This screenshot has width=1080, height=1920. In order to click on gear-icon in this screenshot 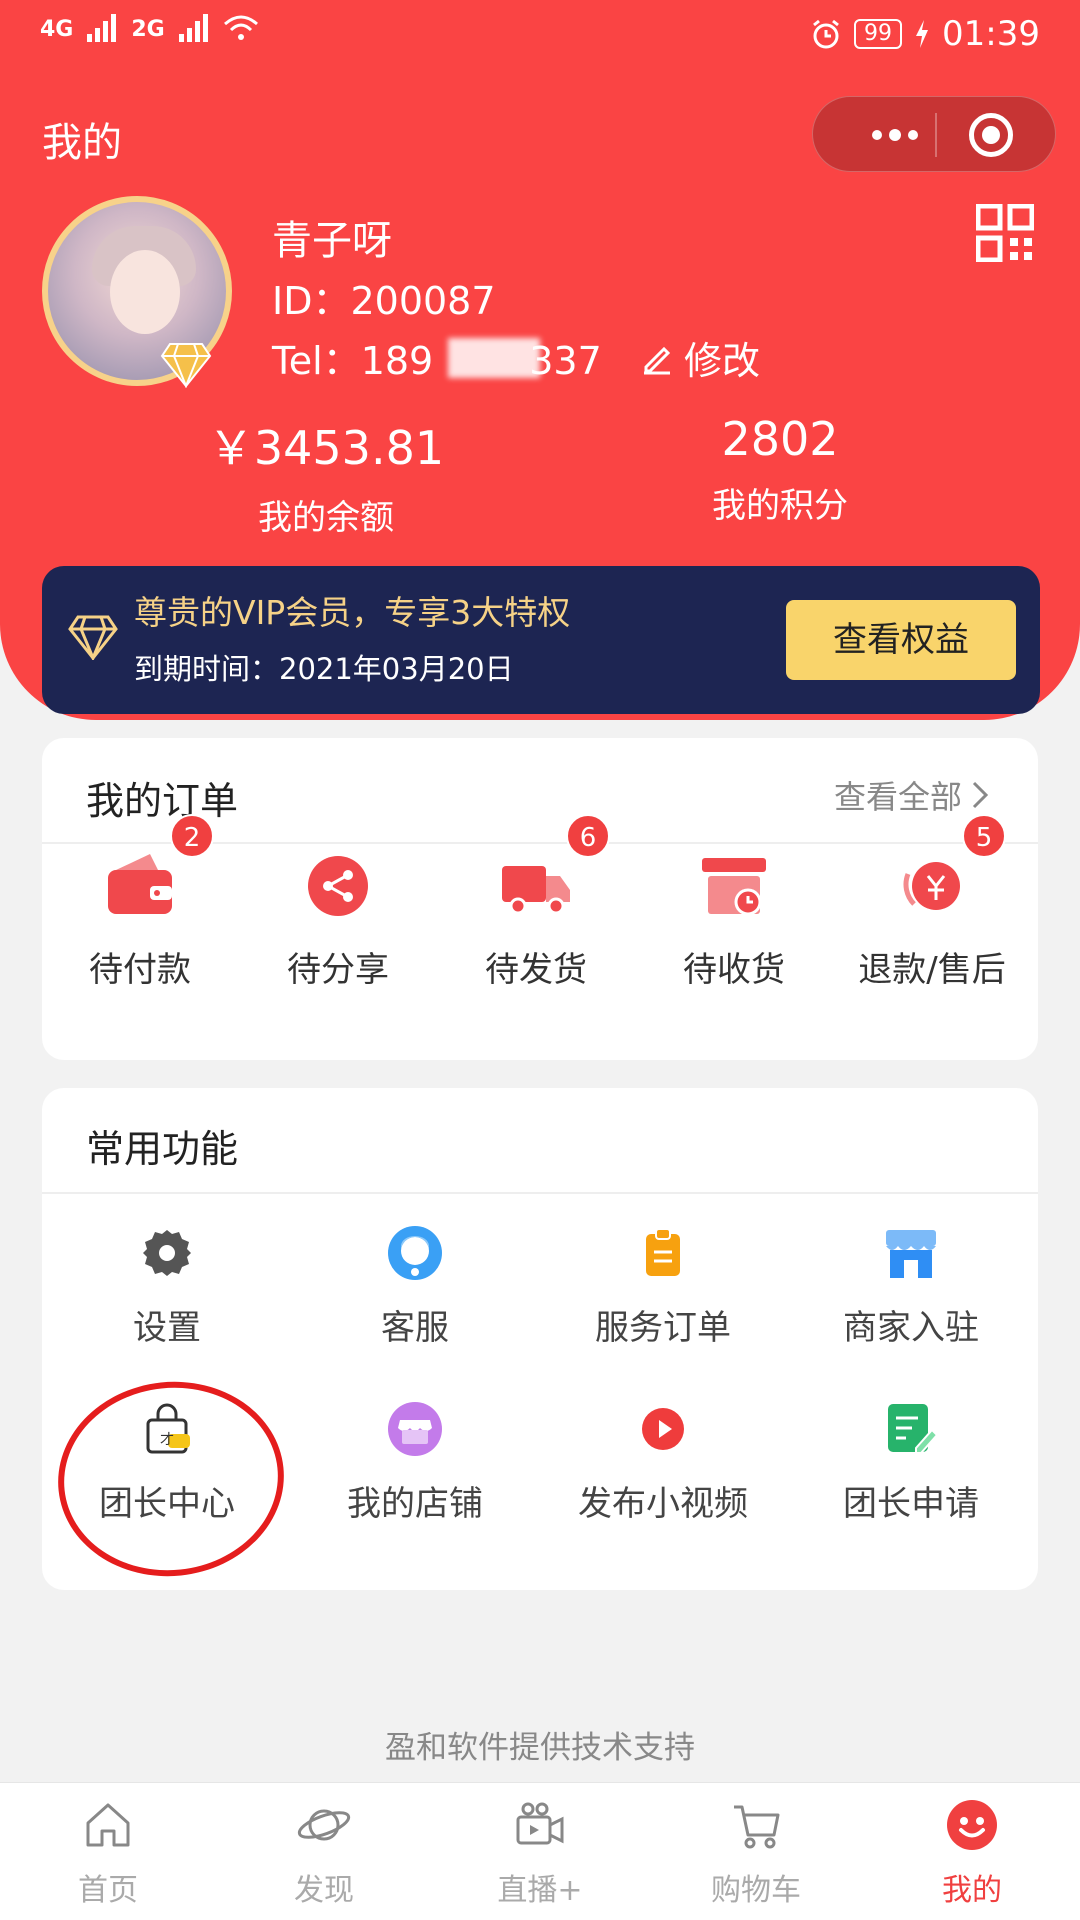, I will do `click(167, 1253)`.